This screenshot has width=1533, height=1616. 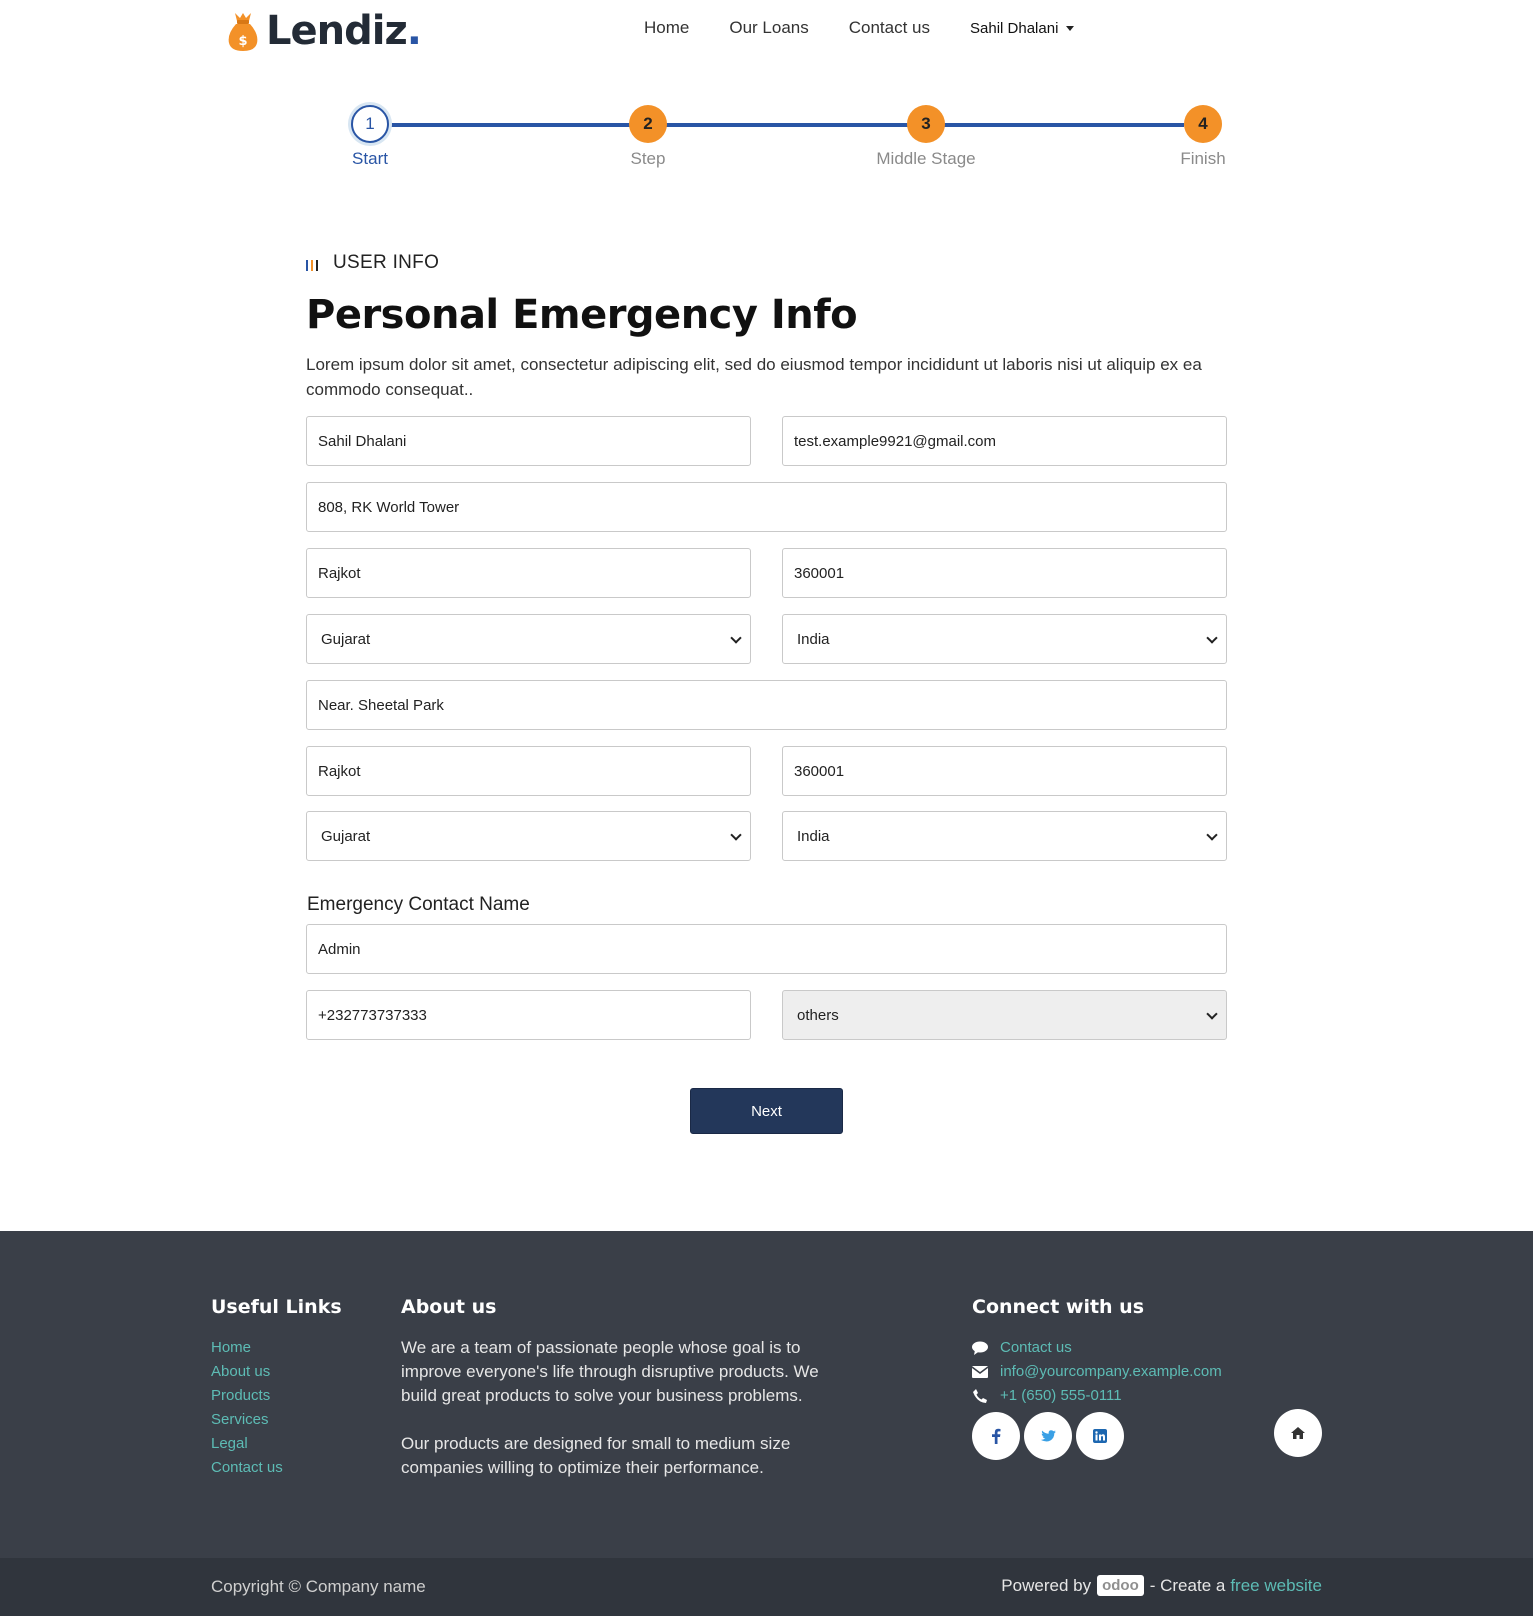 What do you see at coordinates (528, 771) in the screenshot?
I see `city2-input: Rajkot` at bounding box center [528, 771].